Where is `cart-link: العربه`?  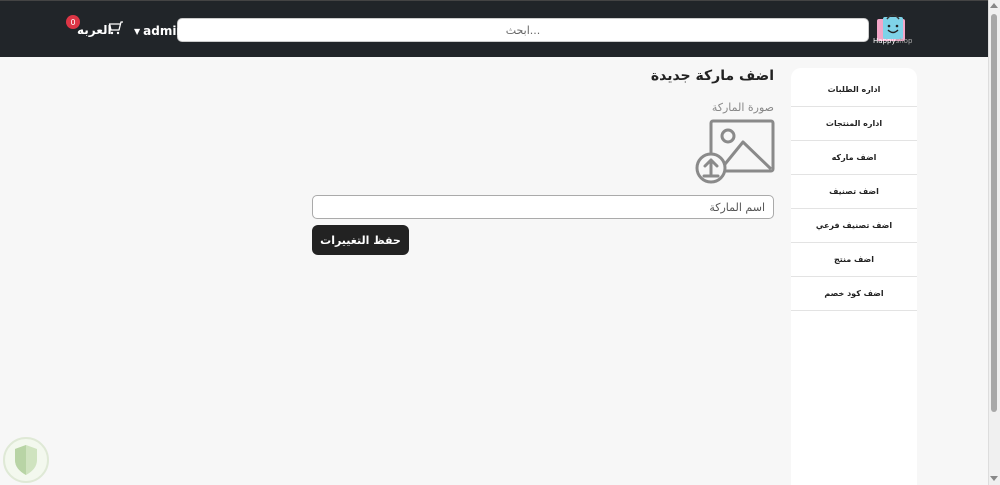
cart-link: العربه is located at coordinates (94, 30).